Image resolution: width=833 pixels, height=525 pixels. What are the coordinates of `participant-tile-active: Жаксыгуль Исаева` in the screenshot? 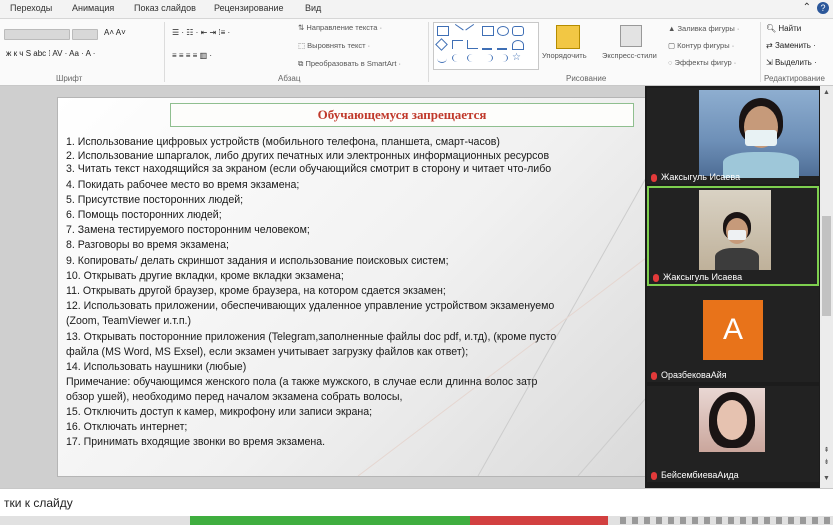 It's located at (733, 236).